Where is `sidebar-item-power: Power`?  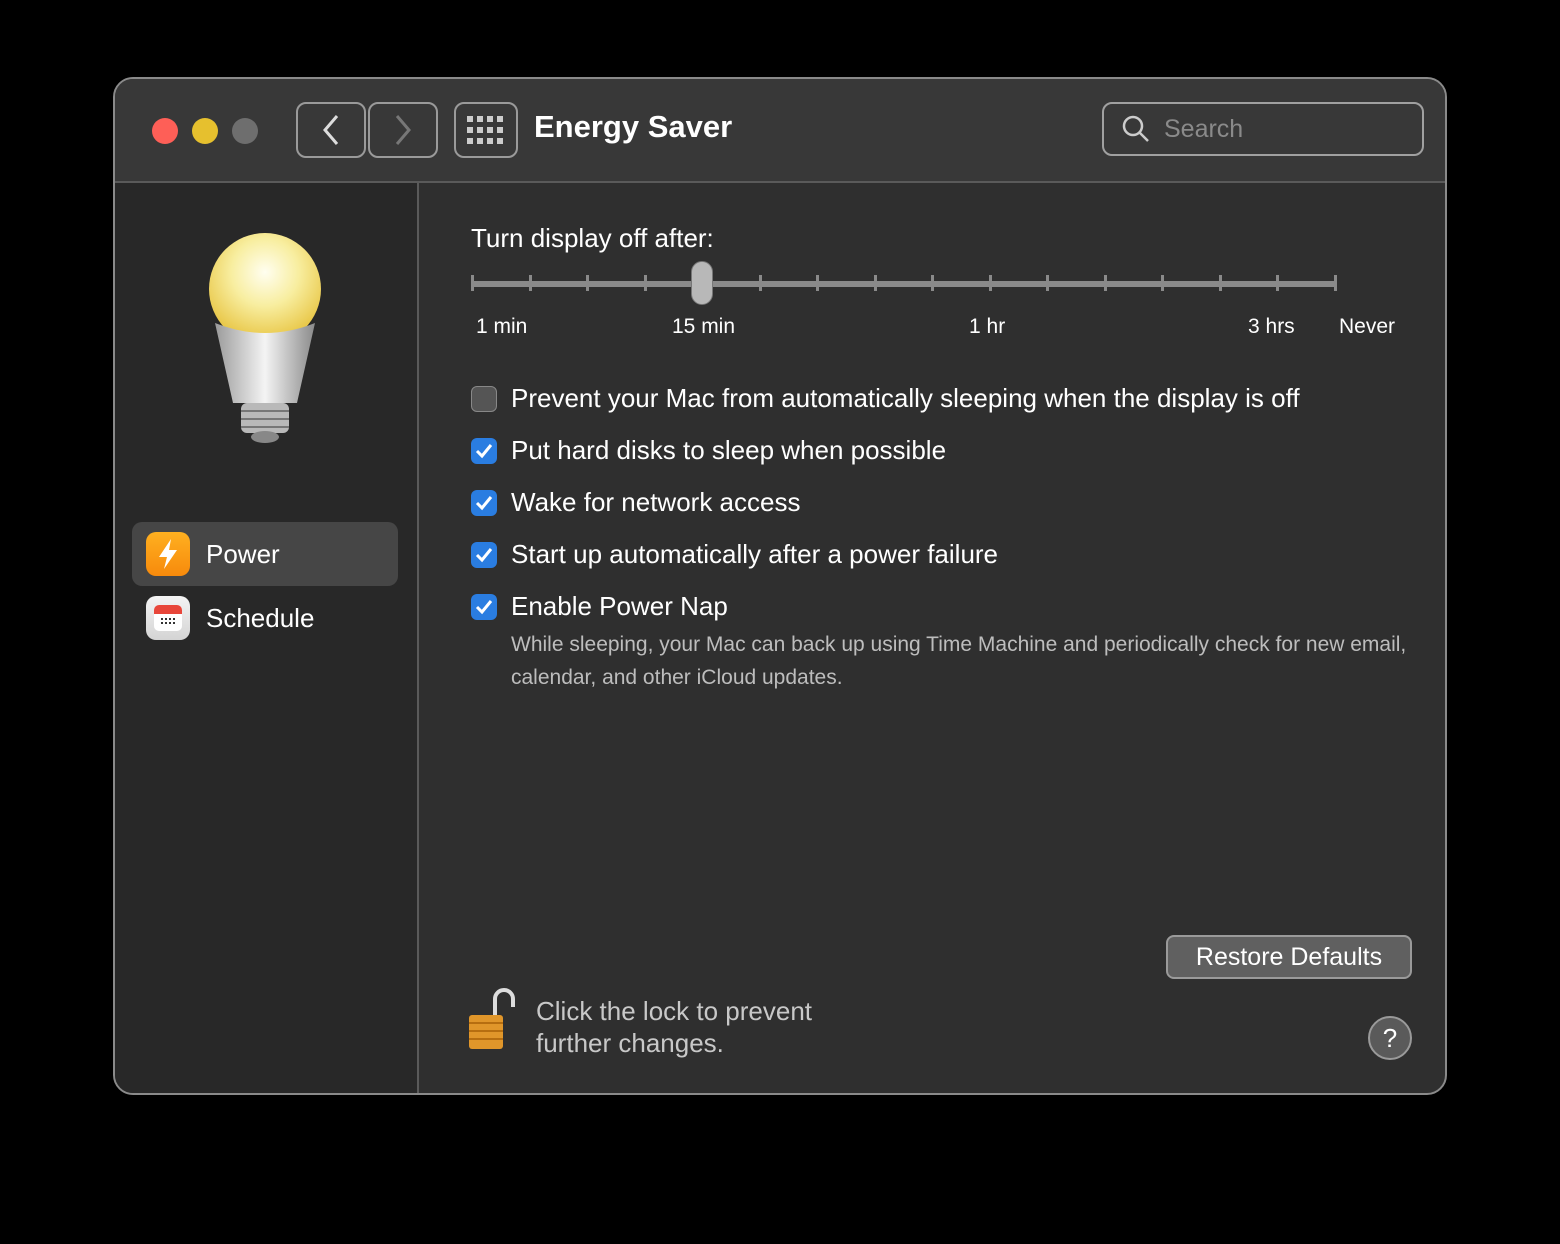 sidebar-item-power: Power is located at coordinates (265, 554).